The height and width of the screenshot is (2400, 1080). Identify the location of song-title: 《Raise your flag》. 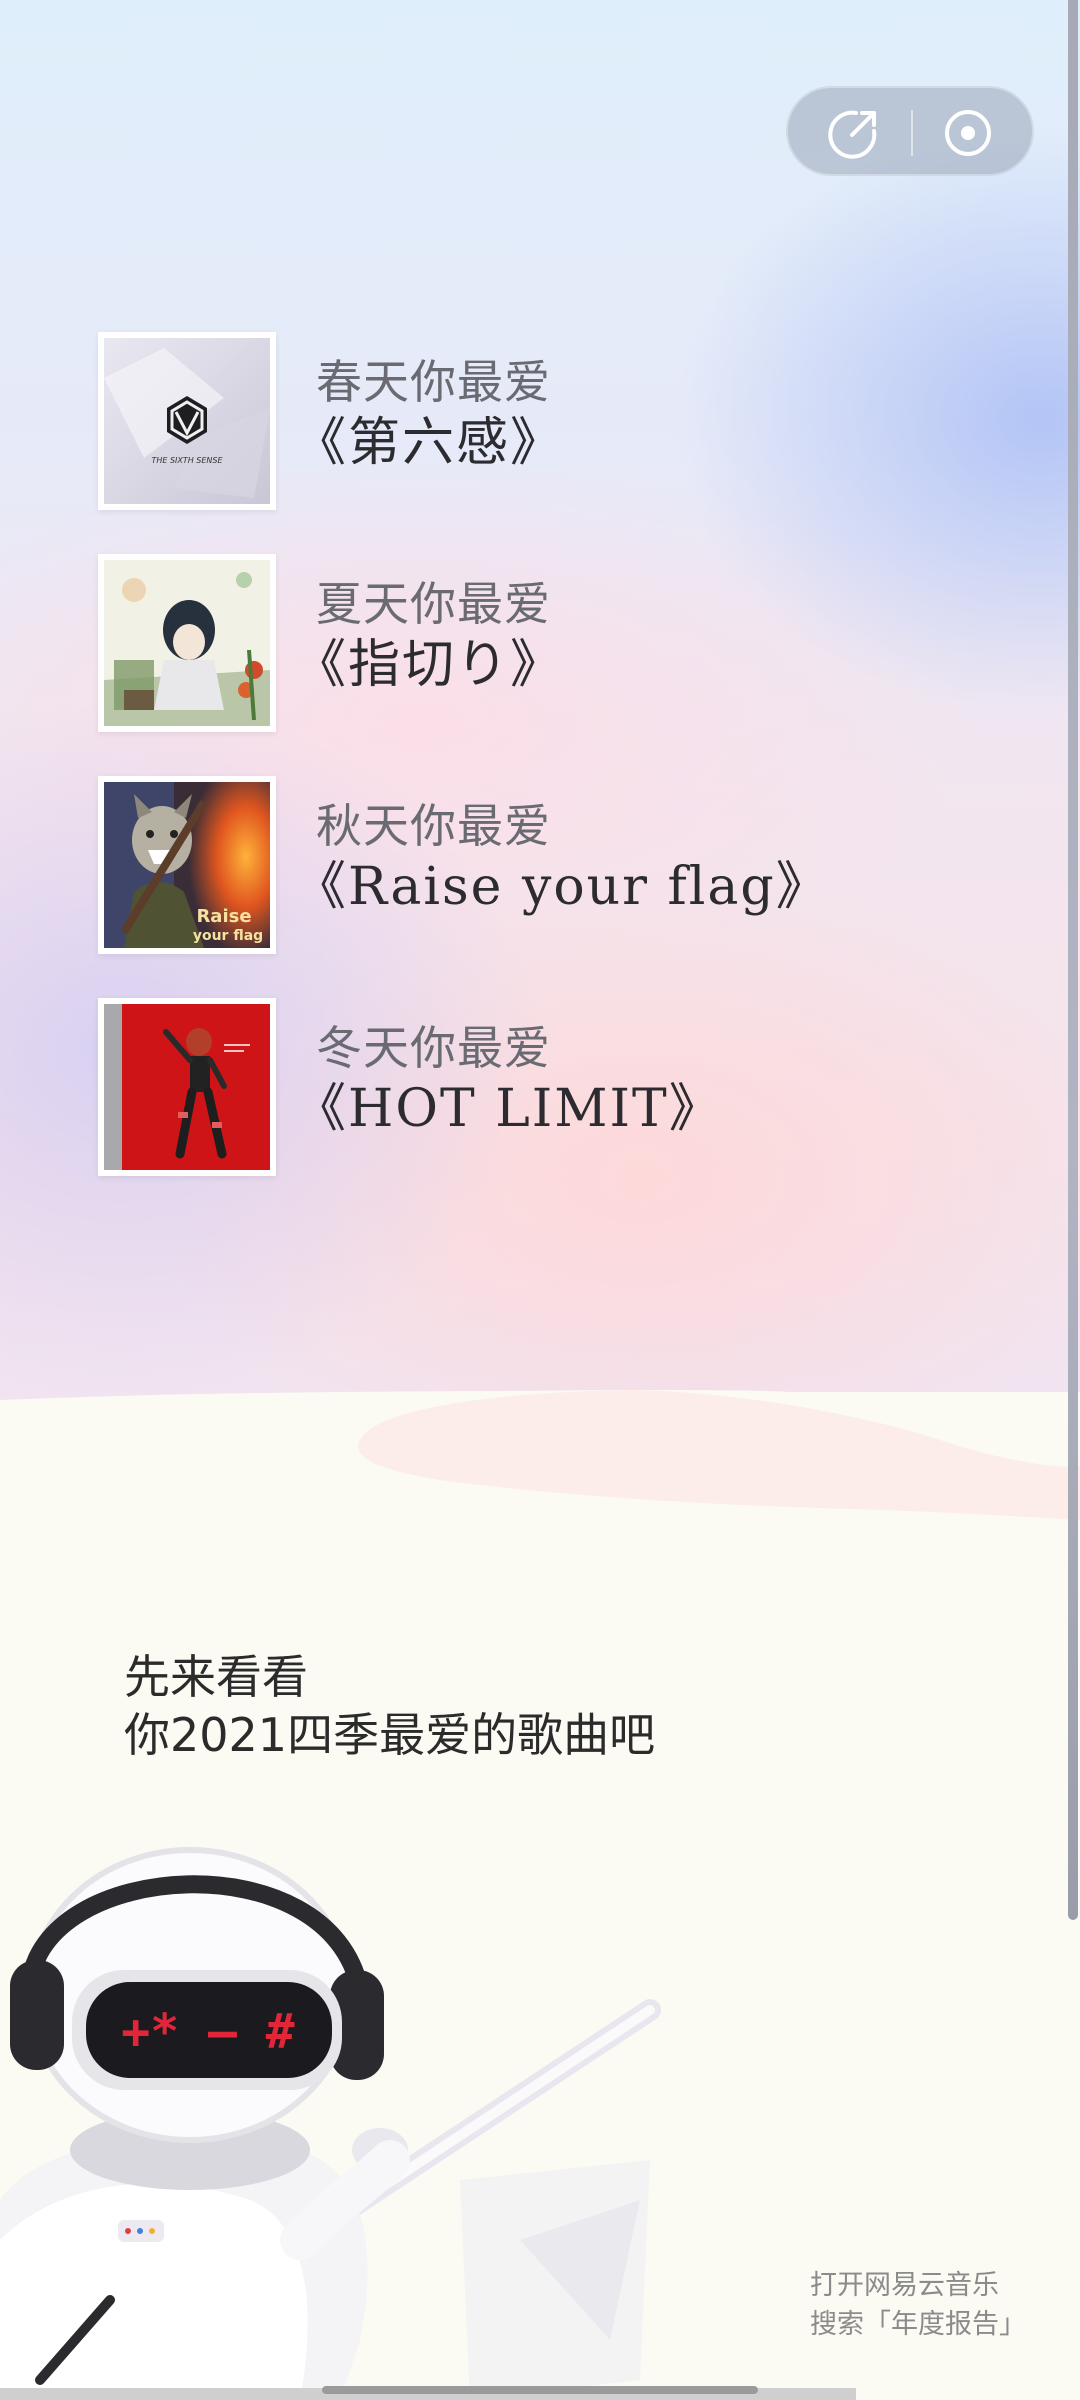
(562, 887).